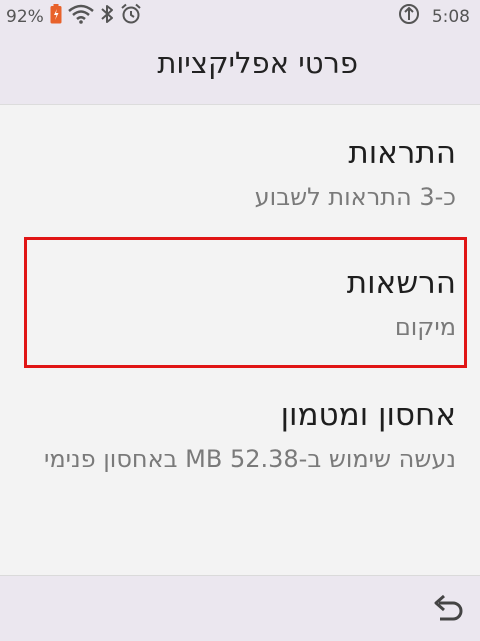 The height and width of the screenshot is (641, 480). I want to click on navigation-bar, so click(240, 608).